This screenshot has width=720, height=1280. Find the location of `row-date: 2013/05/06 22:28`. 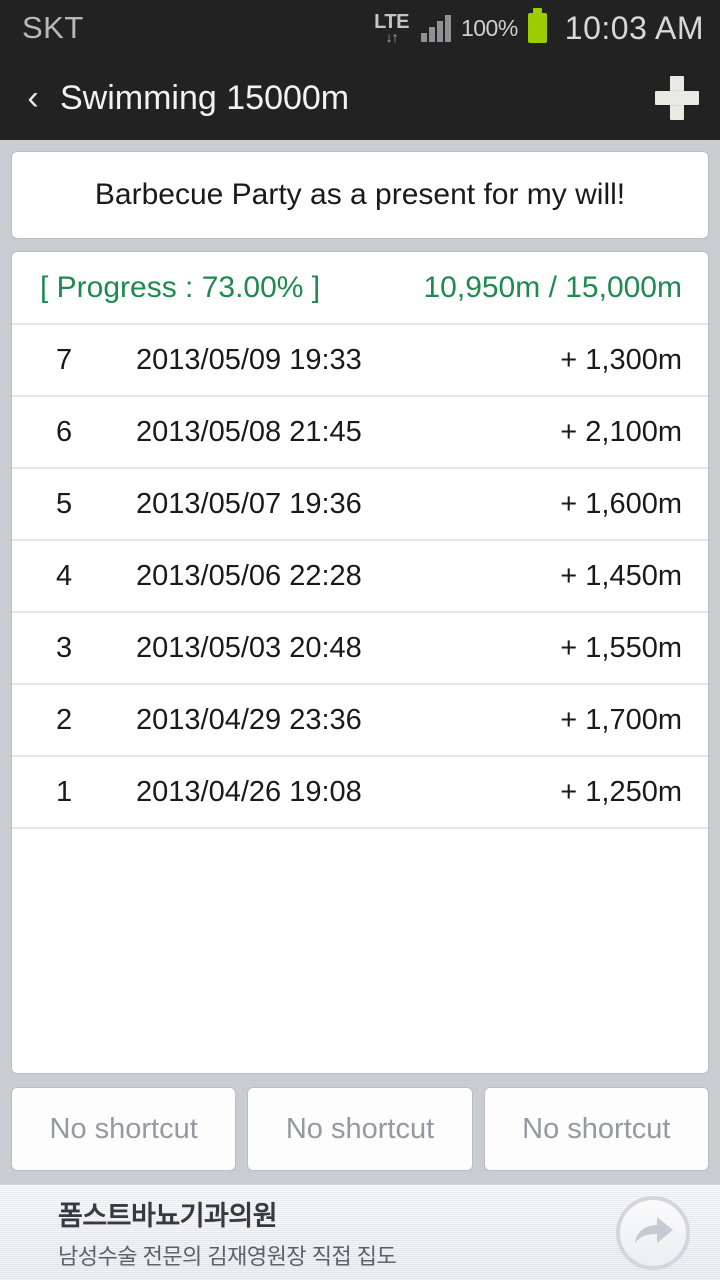

row-date: 2013/05/06 22:28 is located at coordinates (249, 575).